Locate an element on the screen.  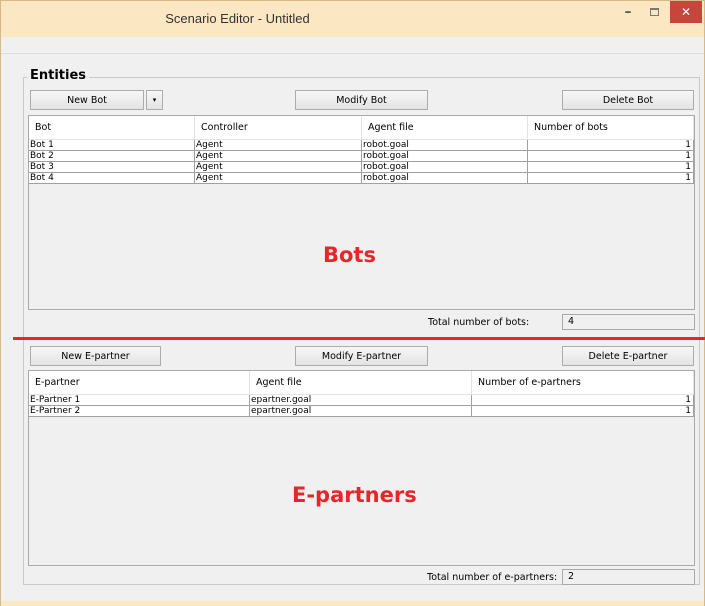
menu-area is located at coordinates (352, 45).